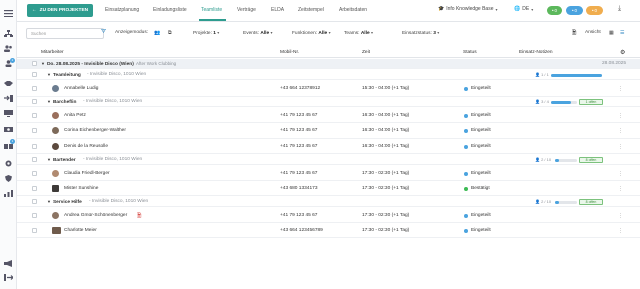 The height and width of the screenshot is (289, 640). Describe the element at coordinates (65, 33) in the screenshot. I see `search-input: Suchen` at that location.